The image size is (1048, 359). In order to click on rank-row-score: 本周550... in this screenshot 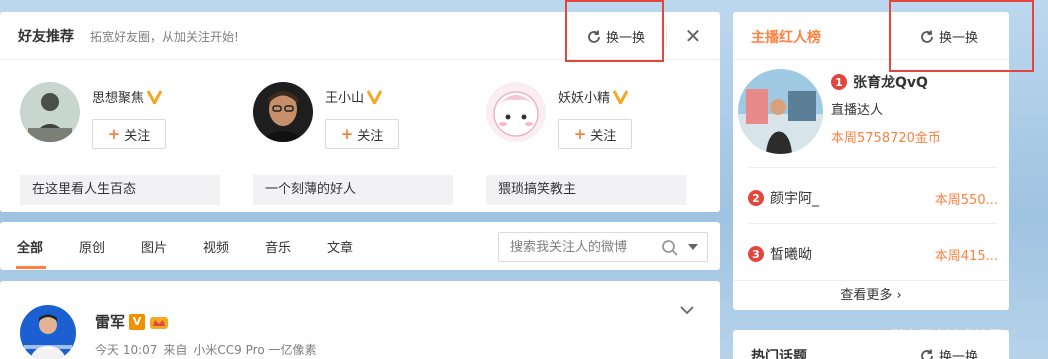, I will do `click(966, 200)`.